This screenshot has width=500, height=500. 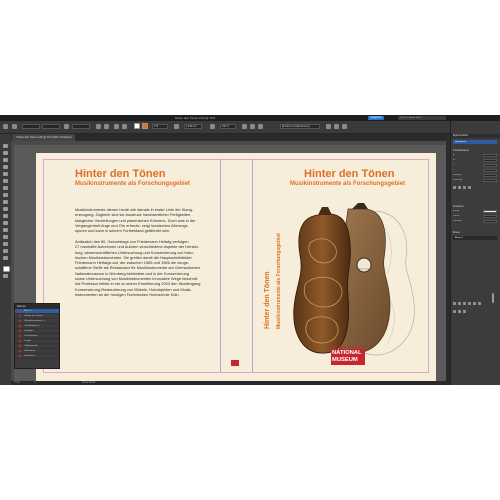 What do you see at coordinates (459, 187) in the screenshot?
I see `flip-vertical-icon` at bounding box center [459, 187].